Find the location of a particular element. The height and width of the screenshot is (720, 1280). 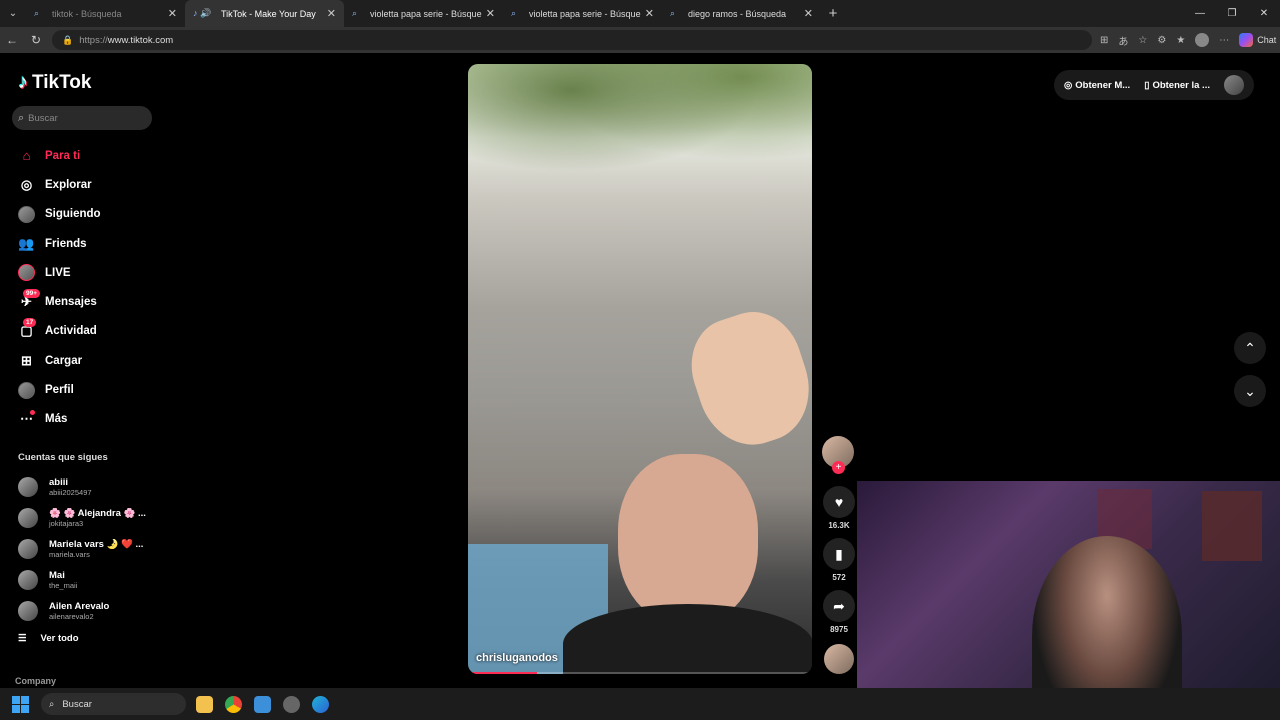

browser-tab: ⌕ violetta papa serie - Búsqueda Imá ✕ is located at coordinates (582, 13).